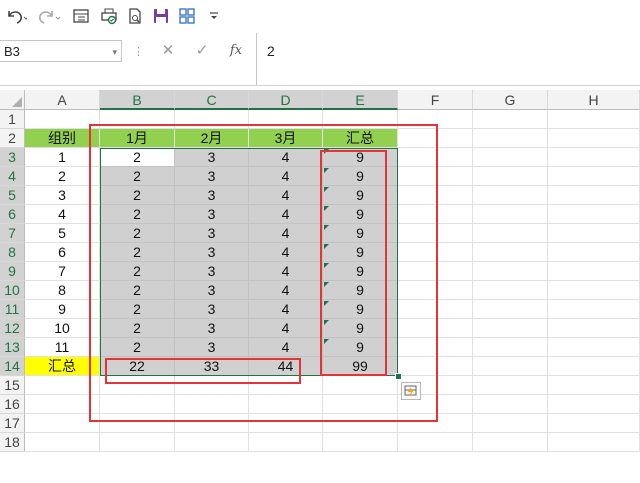  I want to click on cancel-icon: ✕, so click(168, 51).